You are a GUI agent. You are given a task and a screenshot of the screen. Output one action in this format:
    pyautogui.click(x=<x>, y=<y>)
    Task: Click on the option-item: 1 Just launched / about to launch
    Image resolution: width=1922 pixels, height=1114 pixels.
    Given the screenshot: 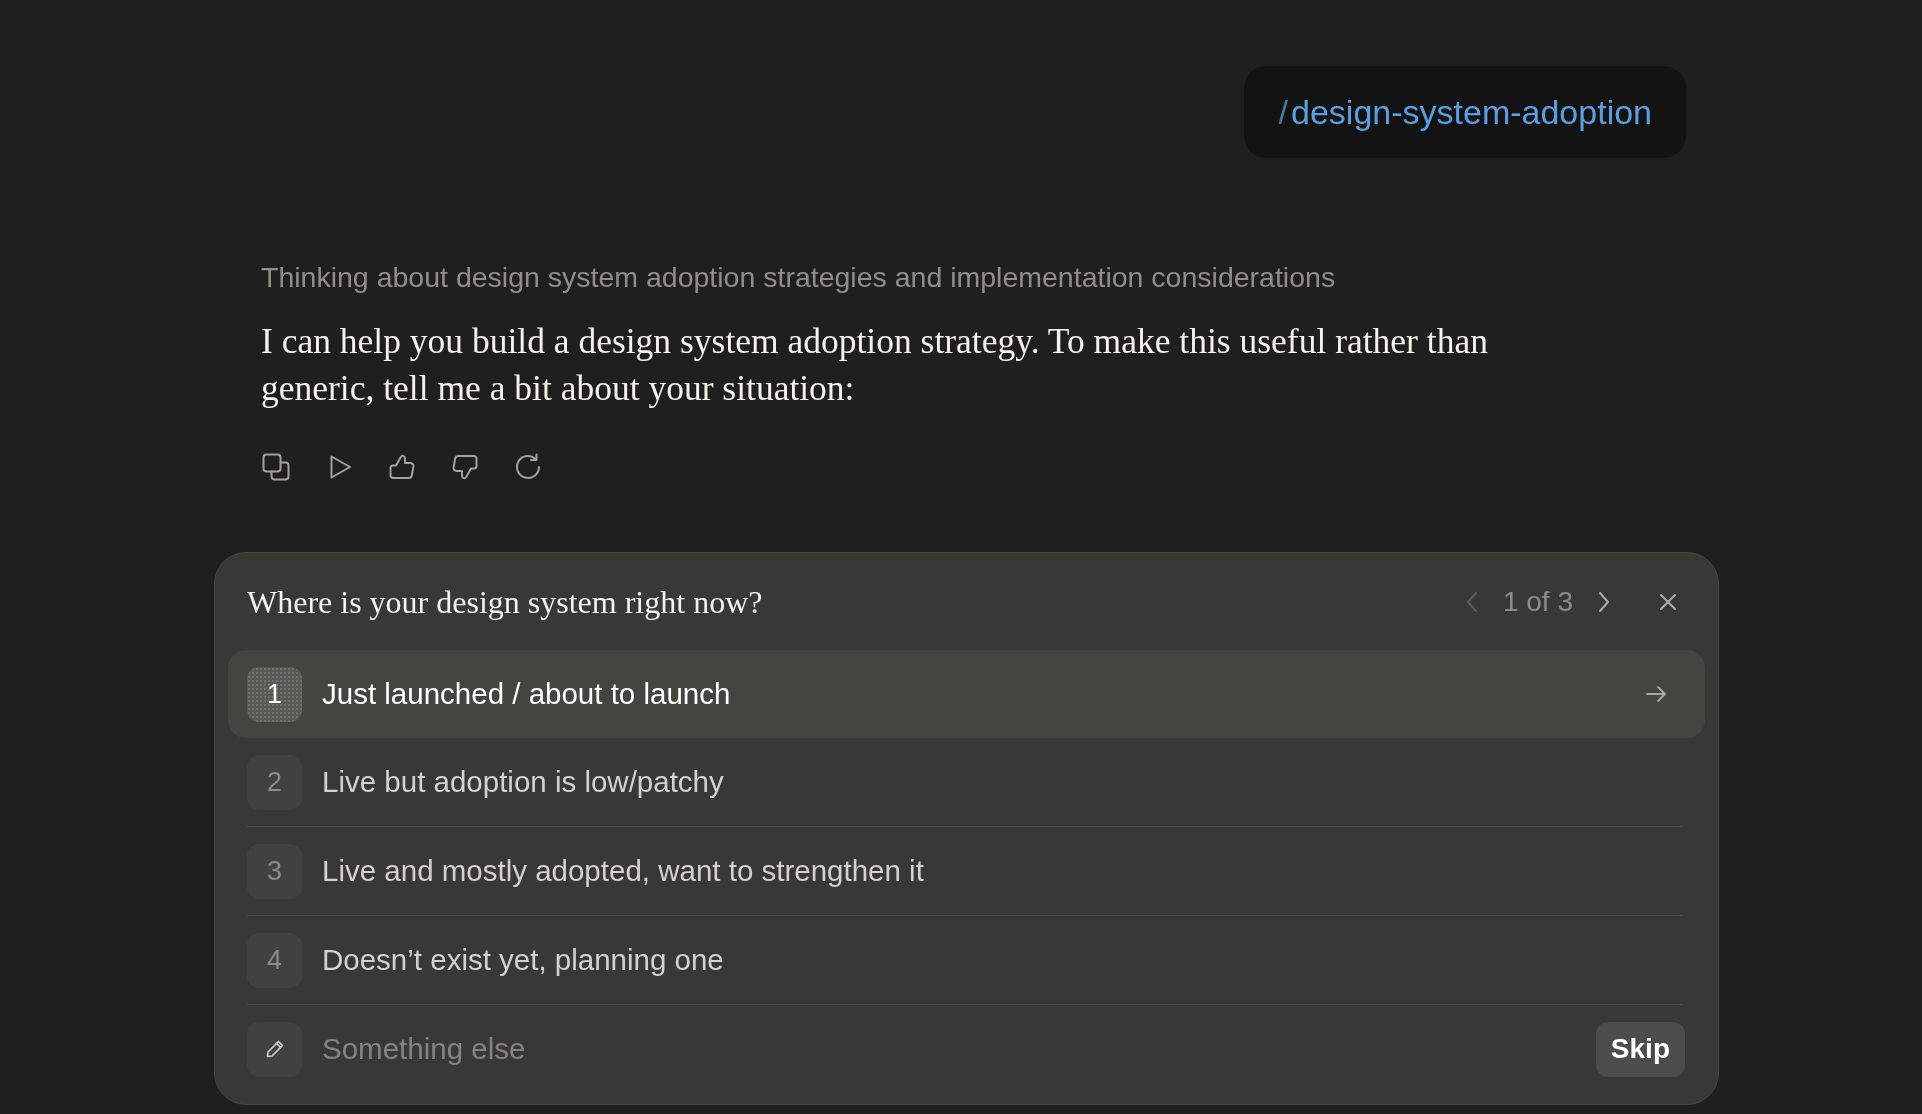 What is the action you would take?
    pyautogui.click(x=966, y=694)
    